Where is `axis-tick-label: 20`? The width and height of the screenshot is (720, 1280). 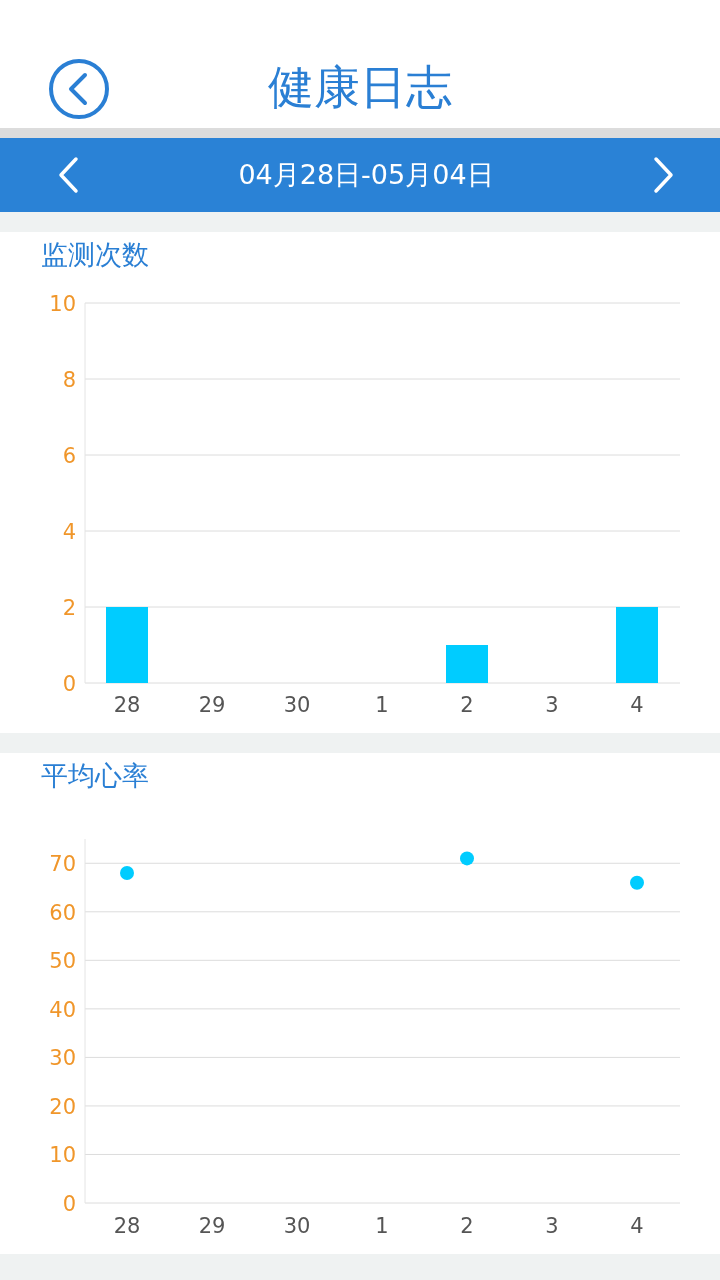
axis-tick-label: 20 is located at coordinates (62, 1106).